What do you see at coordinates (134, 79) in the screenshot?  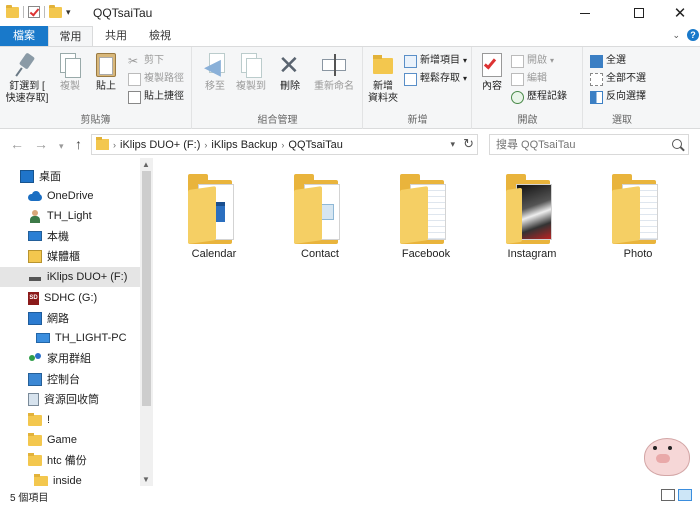 I see `copy-path-icon` at bounding box center [134, 79].